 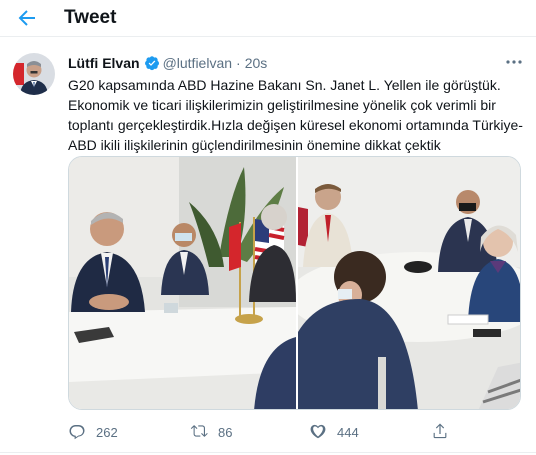 I want to click on retweet-count: 86, so click(x=225, y=432).